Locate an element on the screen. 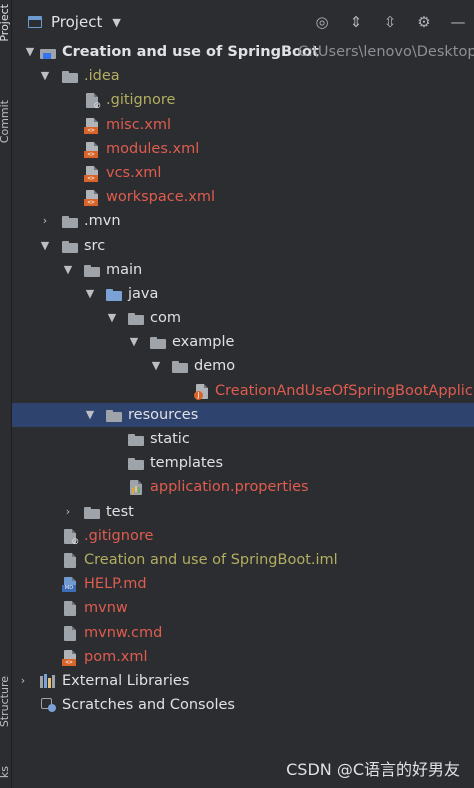 This screenshot has width=474, height=788. file-label: workspace.xml is located at coordinates (160, 197).